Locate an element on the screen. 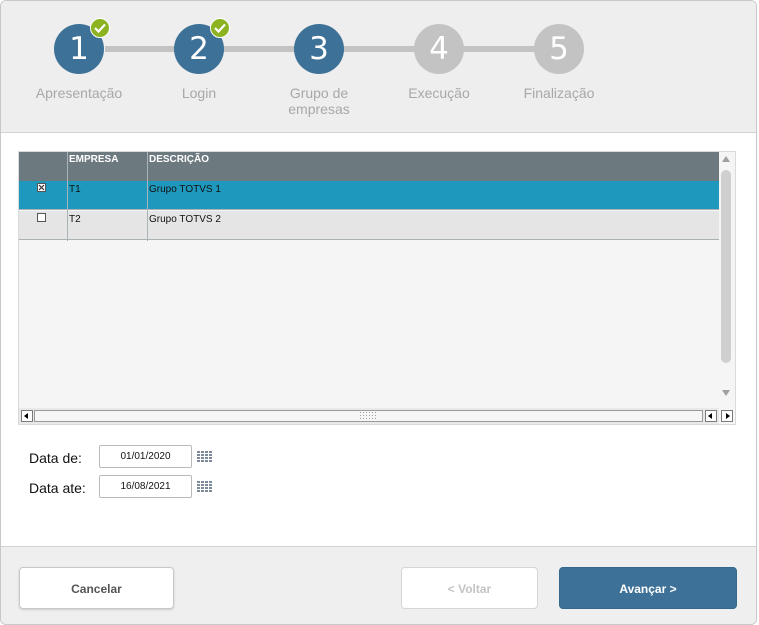  step-4: 4 is located at coordinates (439, 49).